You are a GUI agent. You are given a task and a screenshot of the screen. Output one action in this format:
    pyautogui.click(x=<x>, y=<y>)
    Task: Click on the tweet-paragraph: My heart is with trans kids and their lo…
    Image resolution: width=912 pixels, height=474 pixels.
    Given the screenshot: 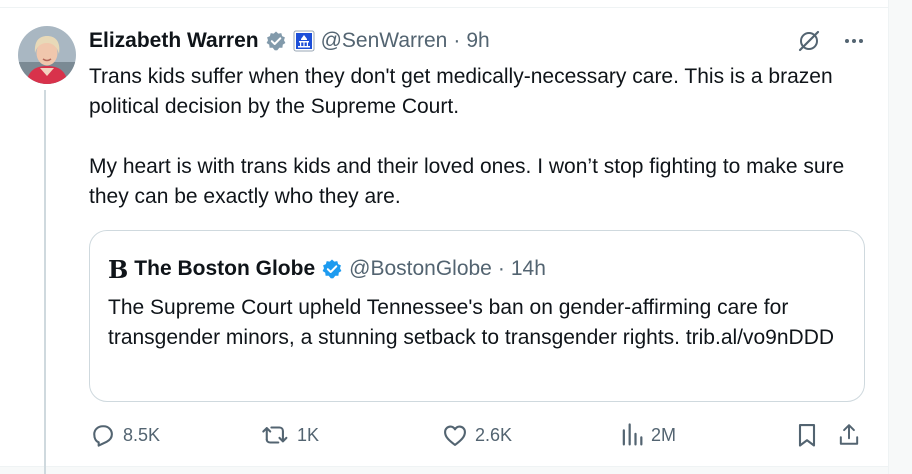 What is the action you would take?
    pyautogui.click(x=467, y=181)
    